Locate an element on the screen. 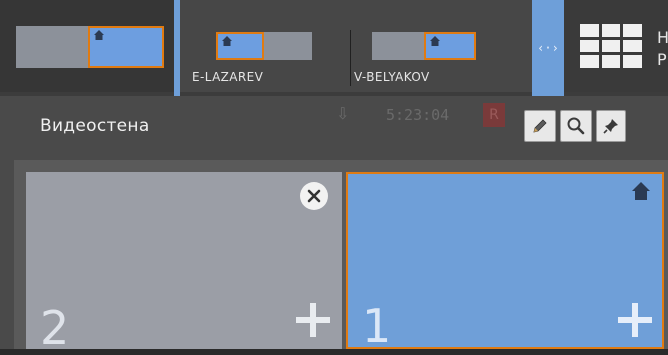 The image size is (668, 355). background-time: 5:23:04 is located at coordinates (418, 115).